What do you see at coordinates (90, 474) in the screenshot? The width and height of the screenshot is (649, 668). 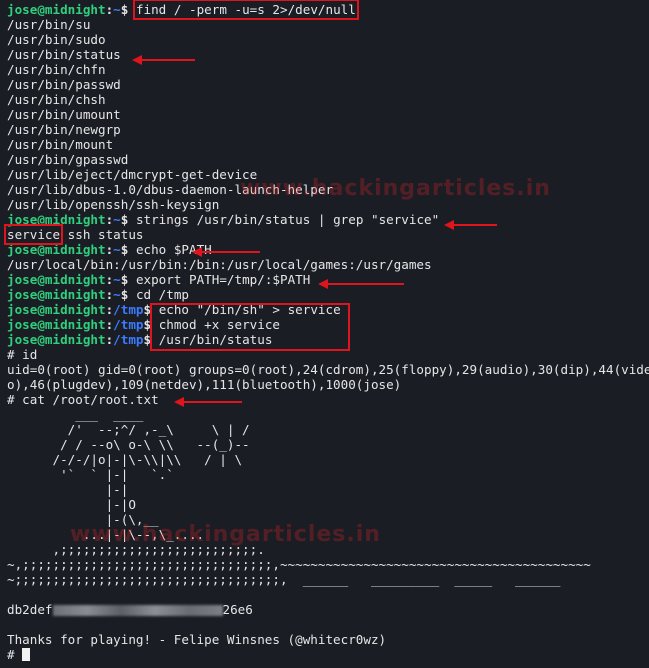 I see `ascii-art-line: '` ` |-| `.`` at bounding box center [90, 474].